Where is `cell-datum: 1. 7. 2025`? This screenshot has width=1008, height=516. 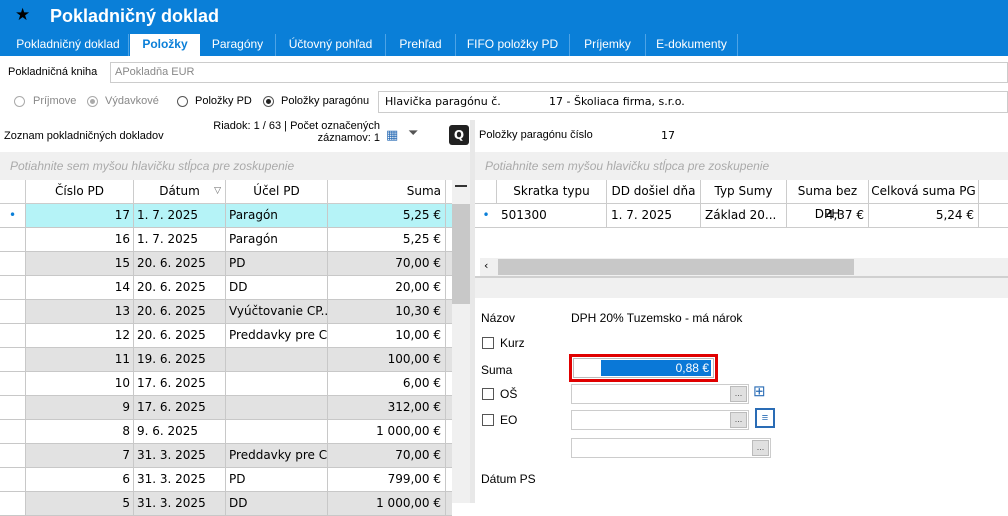 cell-datum: 1. 7. 2025 is located at coordinates (180, 239).